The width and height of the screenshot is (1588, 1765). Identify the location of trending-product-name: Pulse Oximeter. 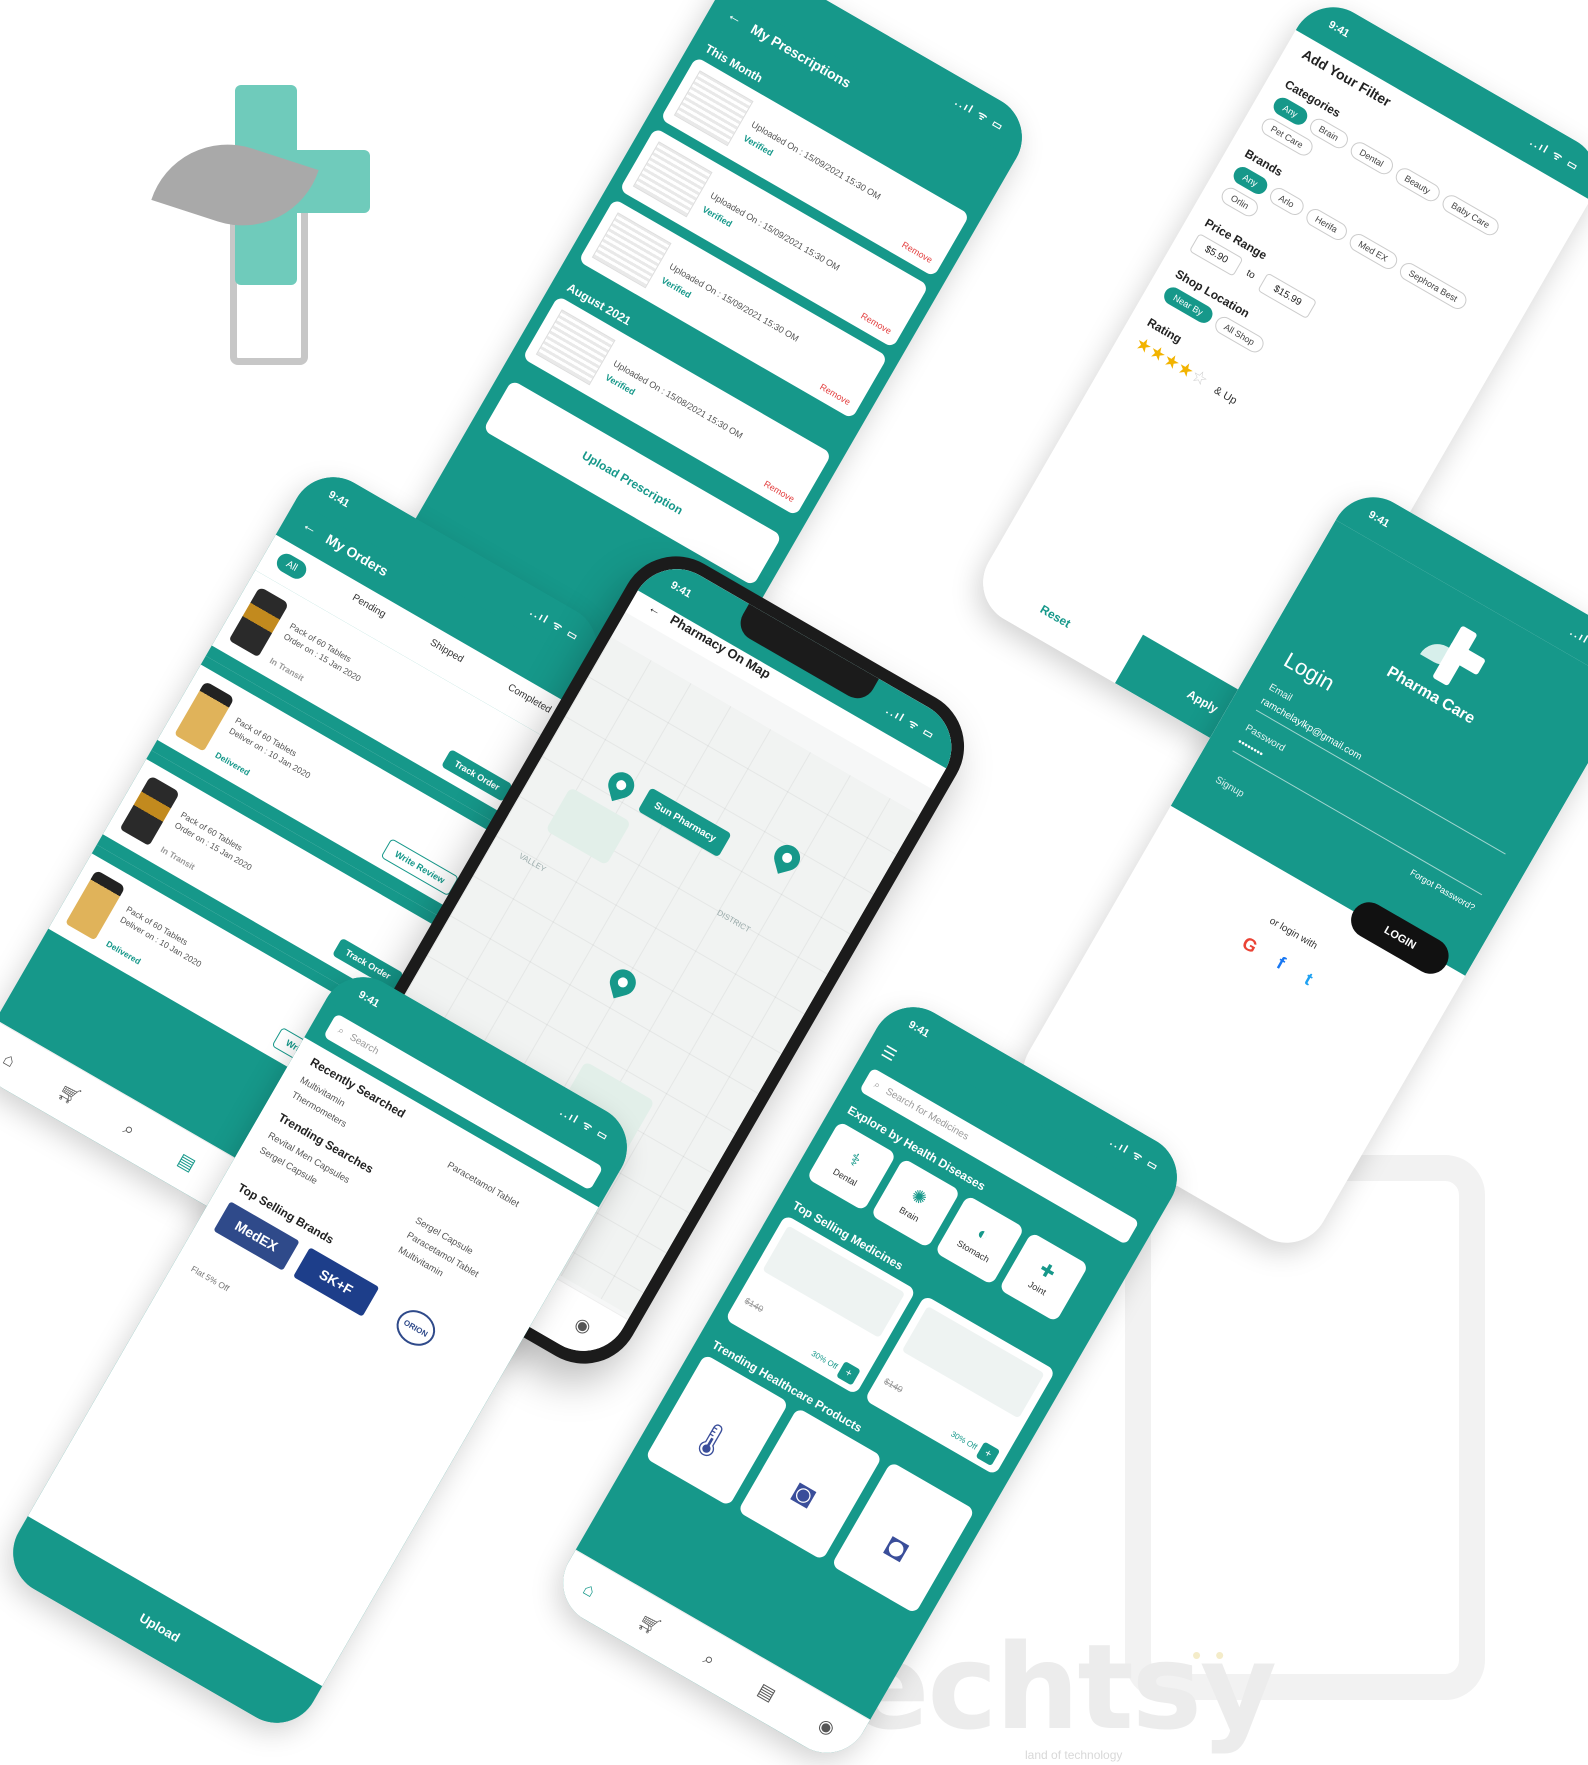
(786, 1524).